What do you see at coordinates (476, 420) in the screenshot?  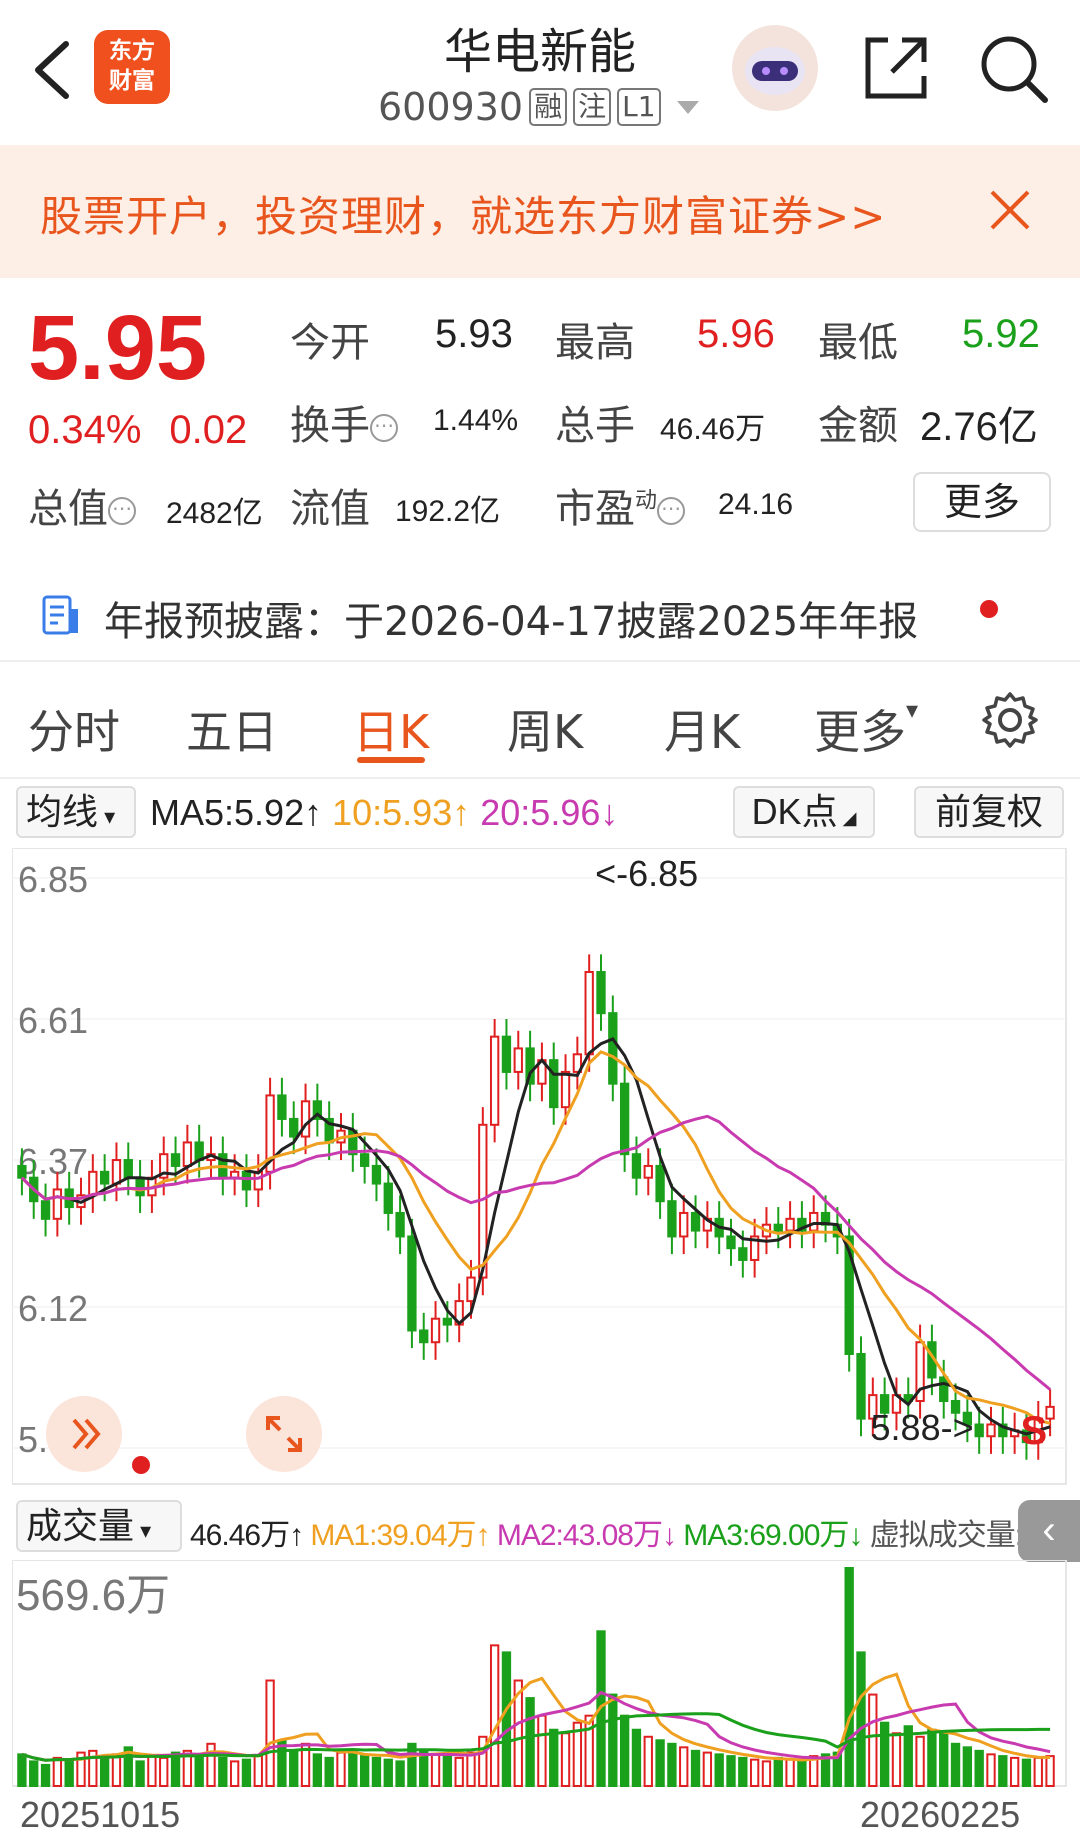 I see `turnover-value: 1.44%` at bounding box center [476, 420].